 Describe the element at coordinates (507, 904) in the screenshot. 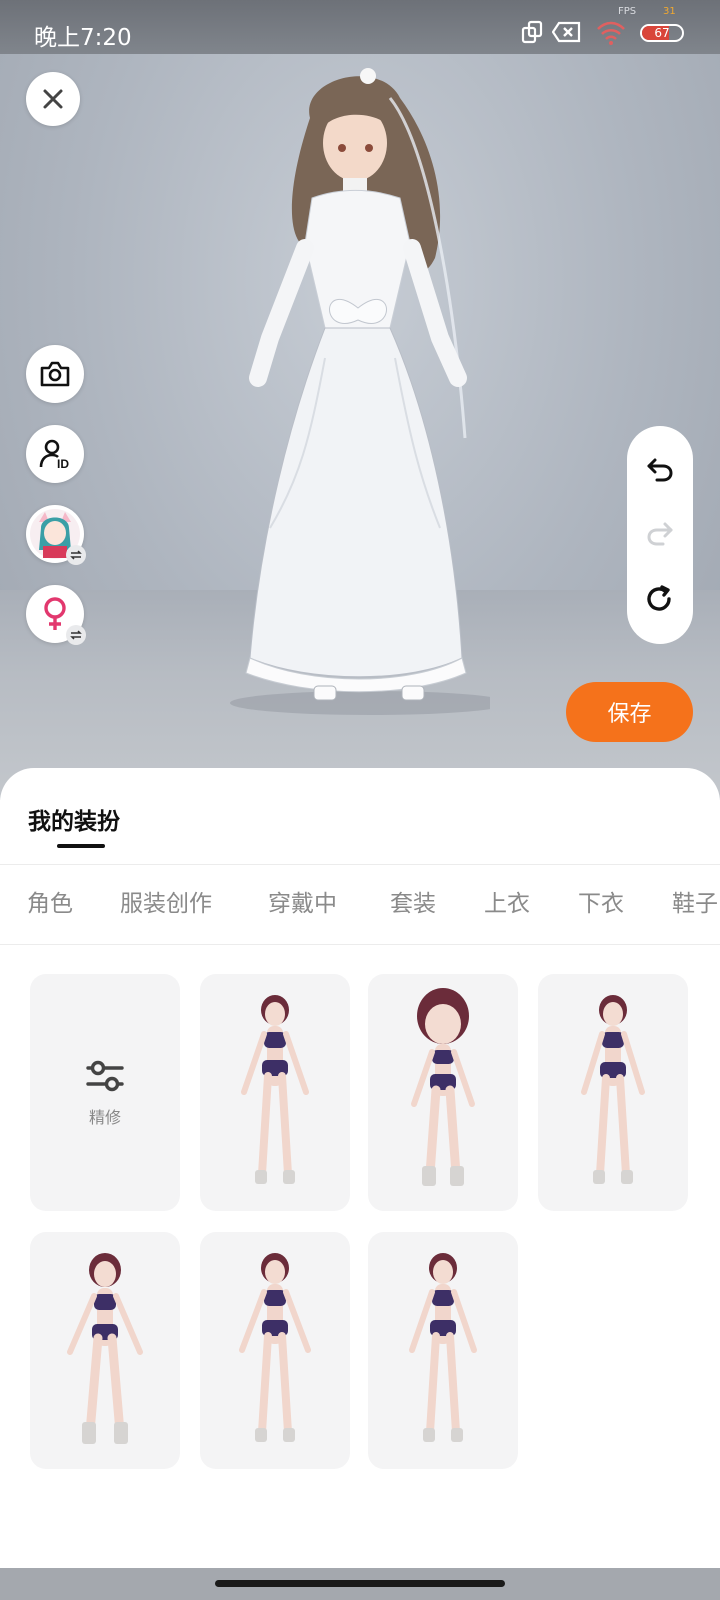

I see `tab-tops: 上衣` at that location.